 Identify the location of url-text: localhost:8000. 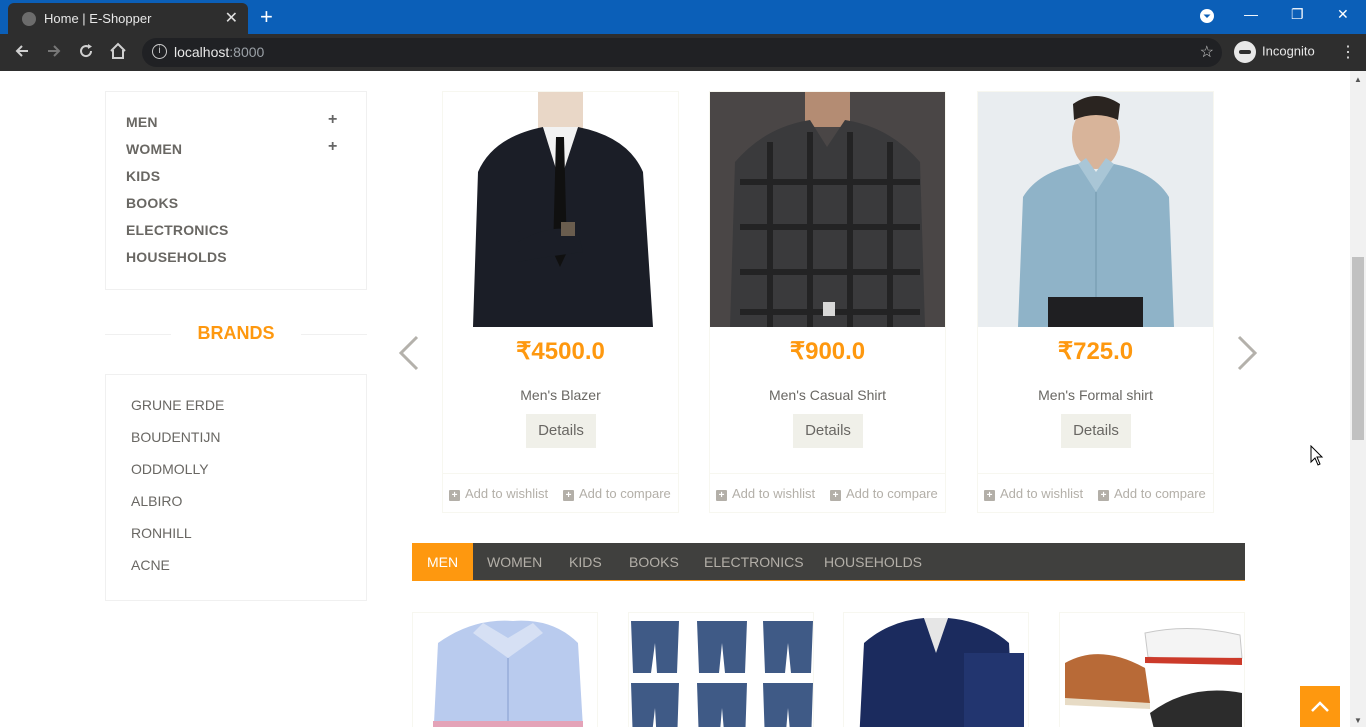
(219, 52).